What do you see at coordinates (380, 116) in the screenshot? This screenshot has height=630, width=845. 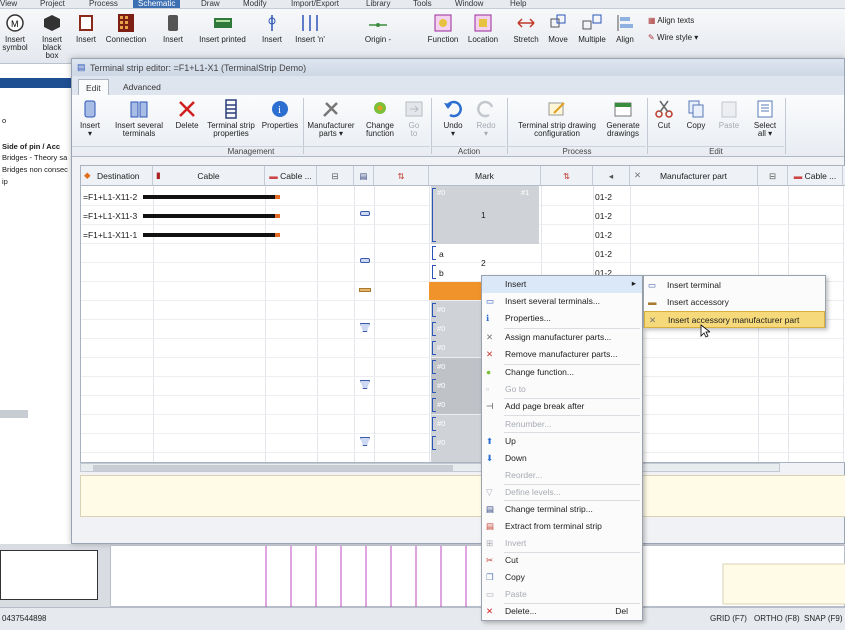 I see `change-function-button: Change function` at bounding box center [380, 116].